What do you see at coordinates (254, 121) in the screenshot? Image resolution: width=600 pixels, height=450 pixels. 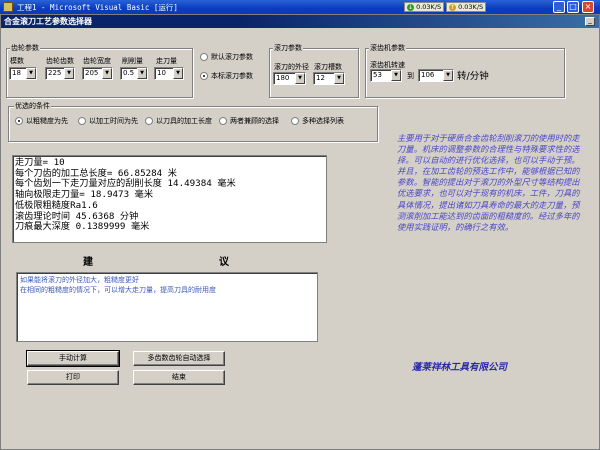 I see `radio-priority-balanced-label: 两者兼顾的选择` at bounding box center [254, 121].